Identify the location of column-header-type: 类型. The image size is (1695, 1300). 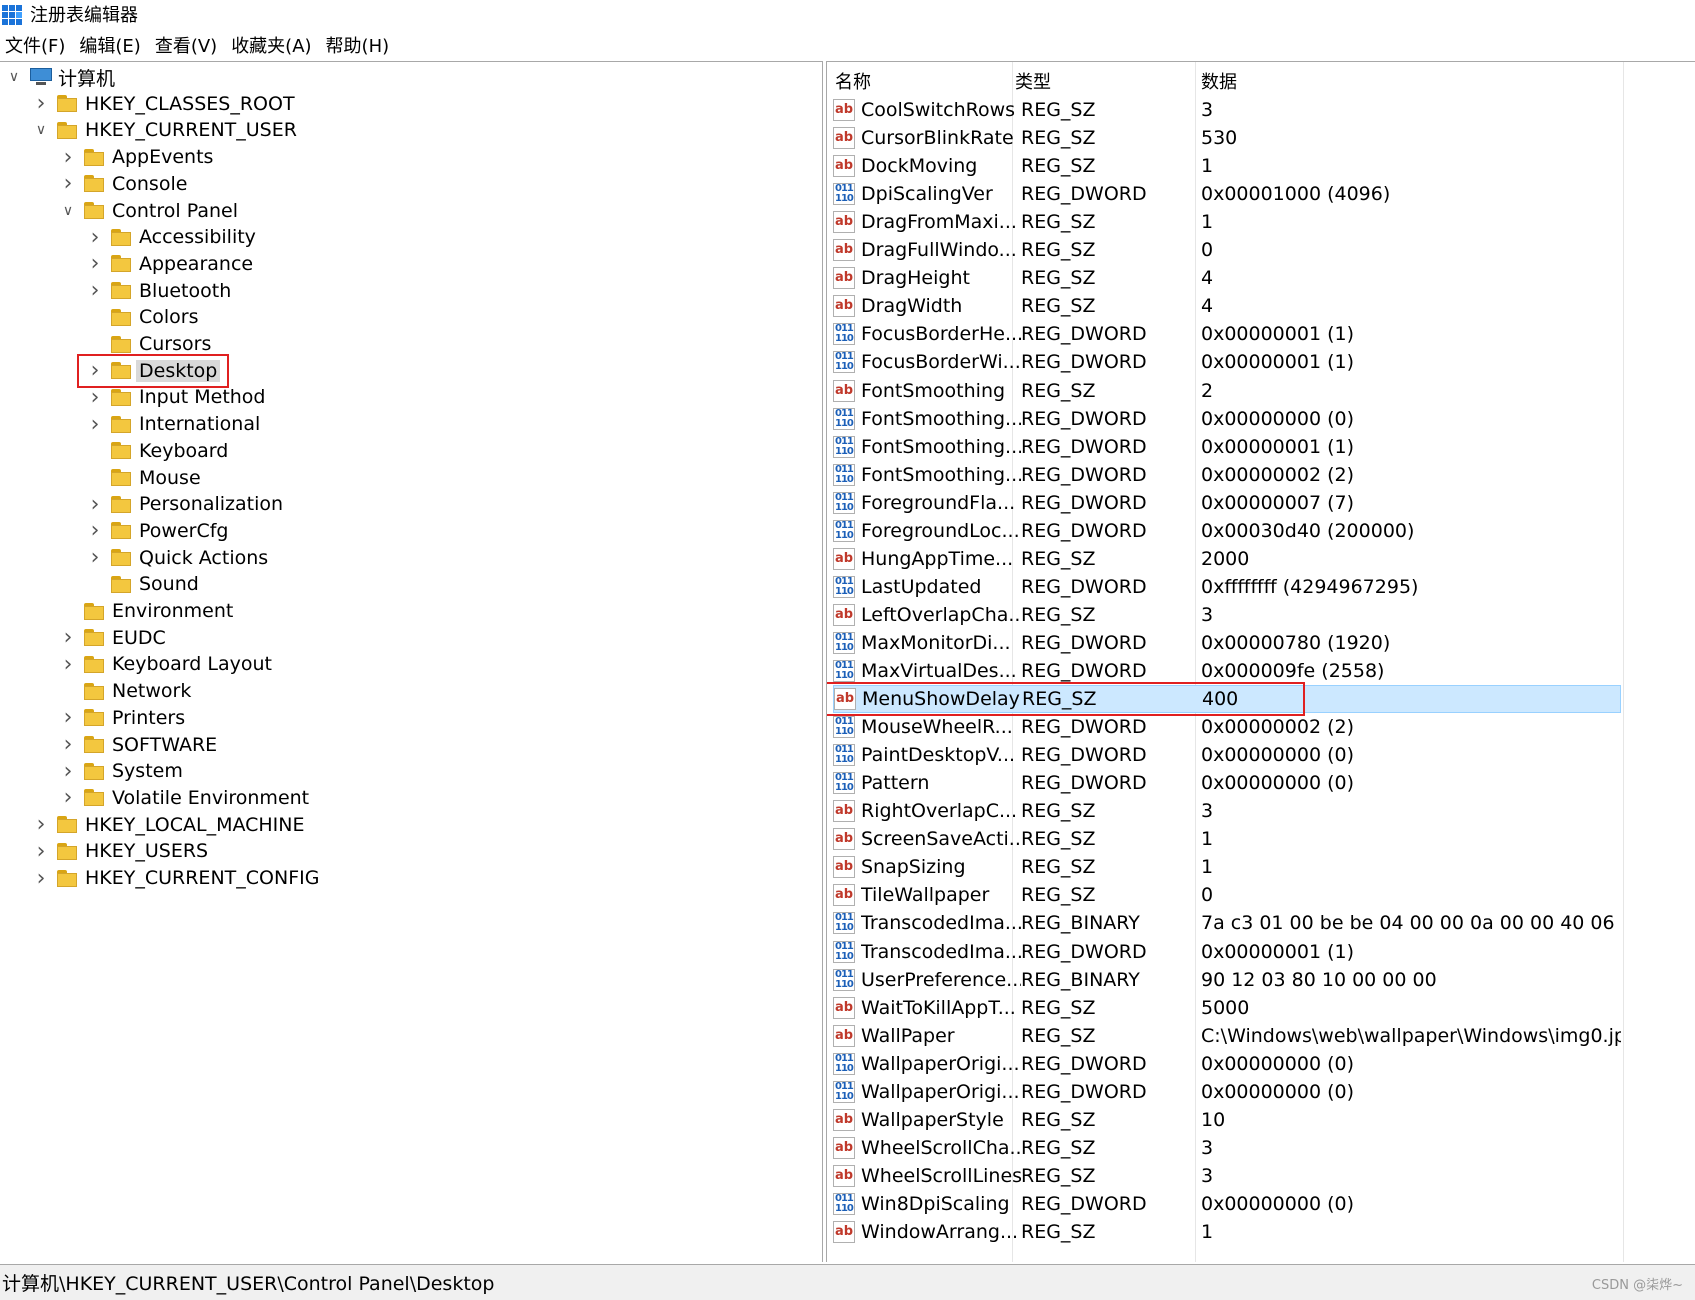
(1033, 81).